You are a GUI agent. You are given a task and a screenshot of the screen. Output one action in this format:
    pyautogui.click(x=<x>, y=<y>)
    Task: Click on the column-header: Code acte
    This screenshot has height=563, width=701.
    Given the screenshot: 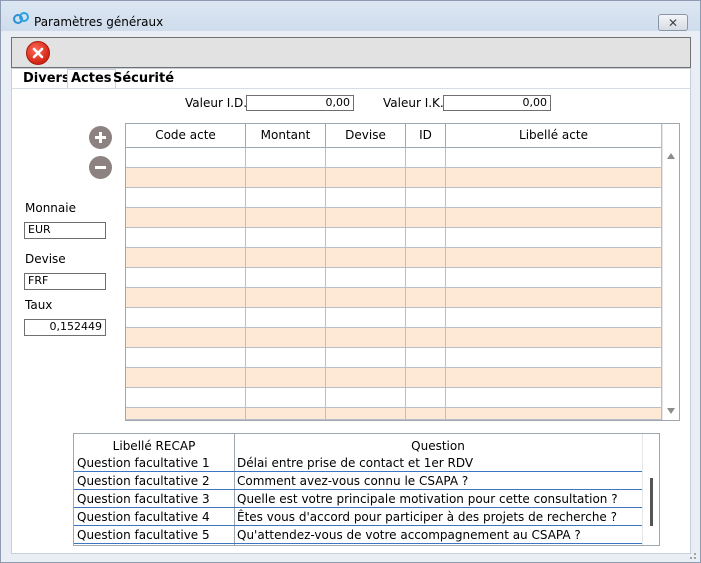 What is the action you would take?
    pyautogui.click(x=186, y=136)
    